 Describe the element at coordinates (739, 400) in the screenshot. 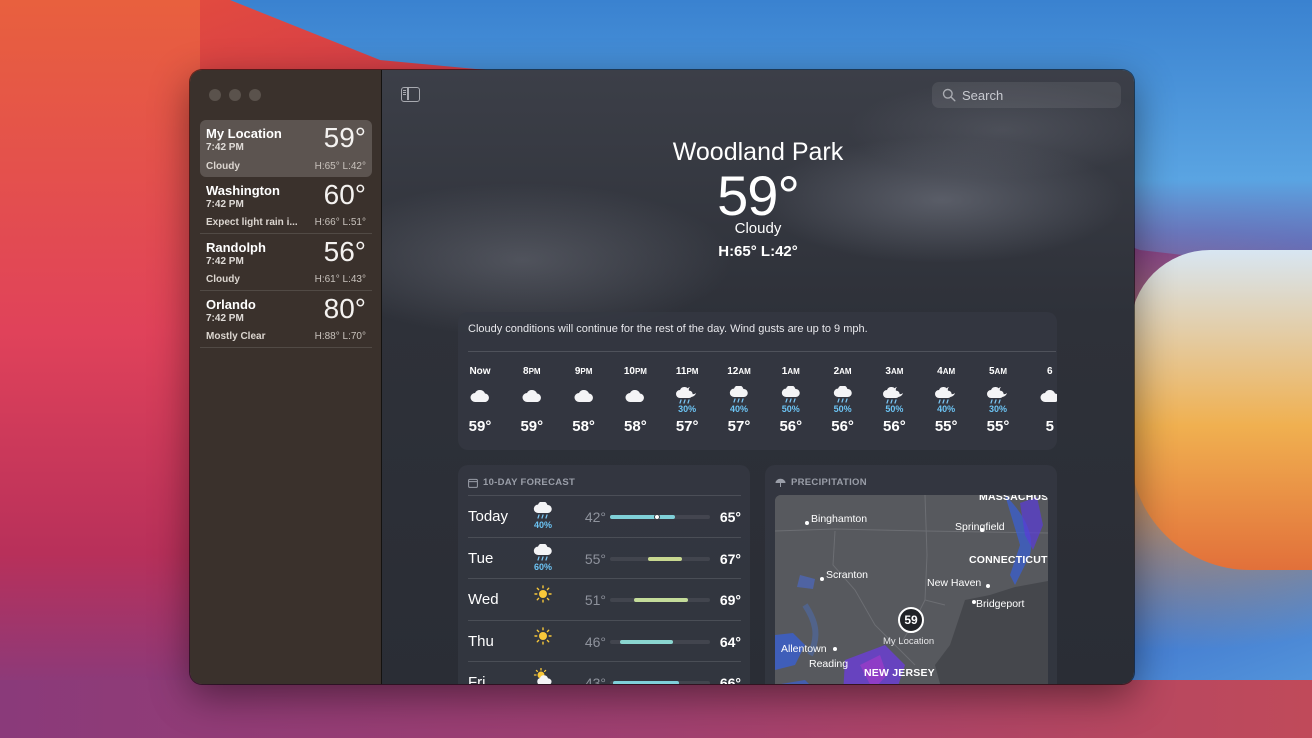

I see `hour-column: 12AM 40% 57°` at that location.